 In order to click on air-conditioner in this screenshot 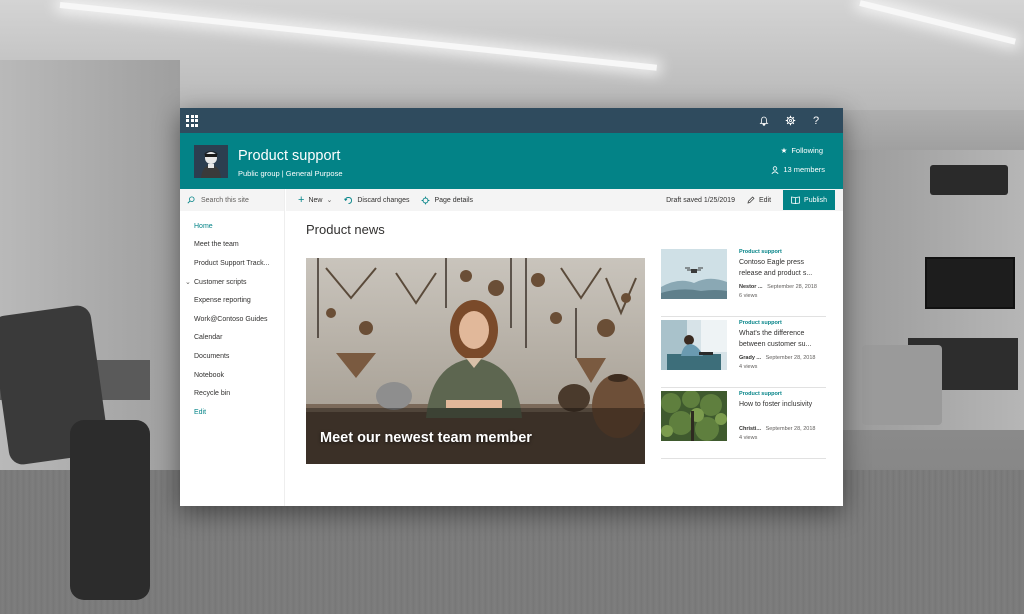, I will do `click(969, 180)`.